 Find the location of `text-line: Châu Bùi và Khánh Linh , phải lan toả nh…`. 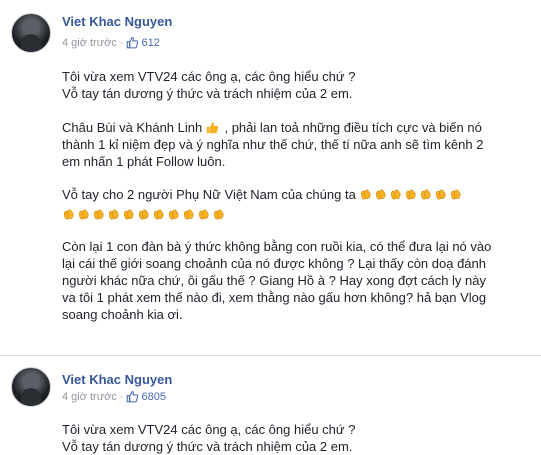

text-line: Châu Bùi và Khánh Linh , phải lan toả nh… is located at coordinates (297, 127).